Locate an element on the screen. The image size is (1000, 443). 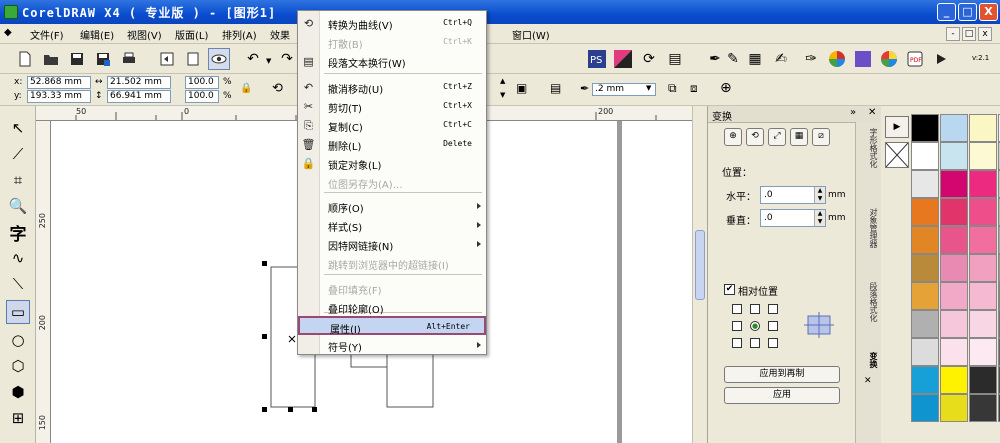
height-field: 66.941 mm is located at coordinates (139, 96).